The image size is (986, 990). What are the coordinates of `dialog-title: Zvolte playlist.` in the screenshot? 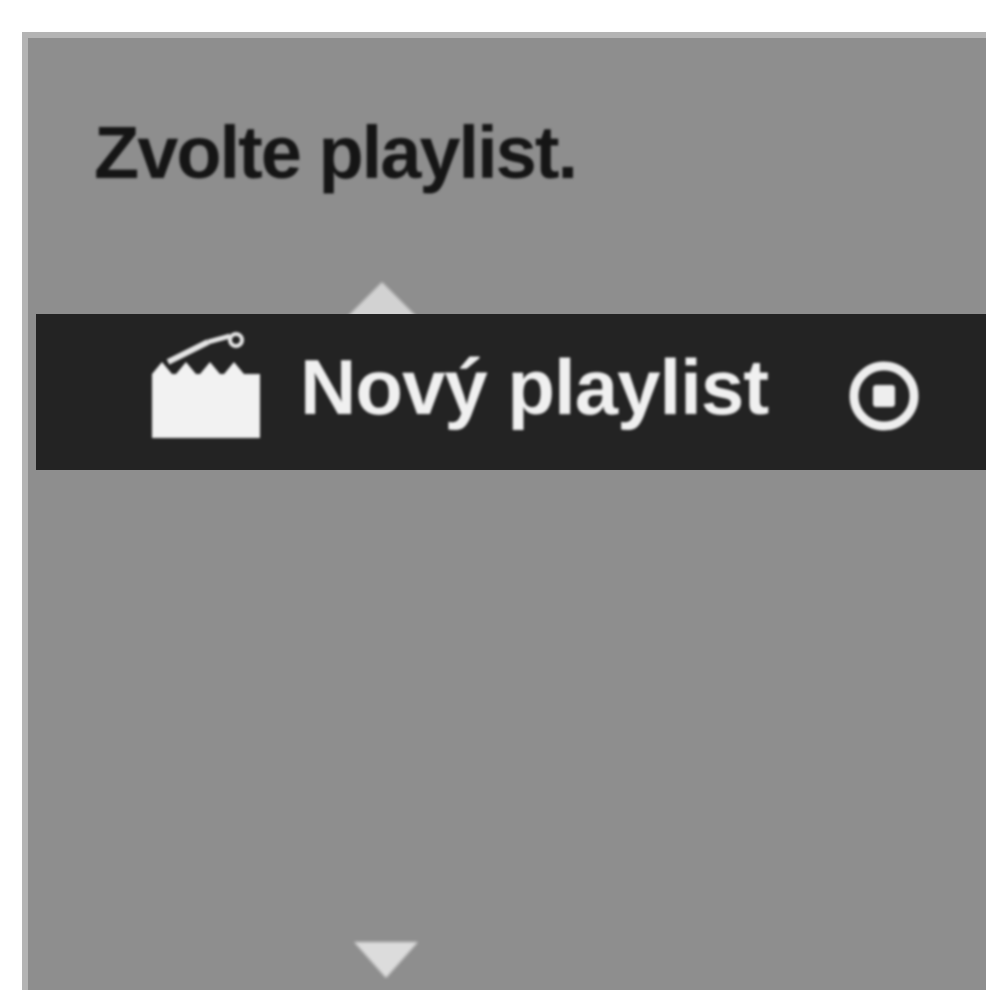 It's located at (336, 152).